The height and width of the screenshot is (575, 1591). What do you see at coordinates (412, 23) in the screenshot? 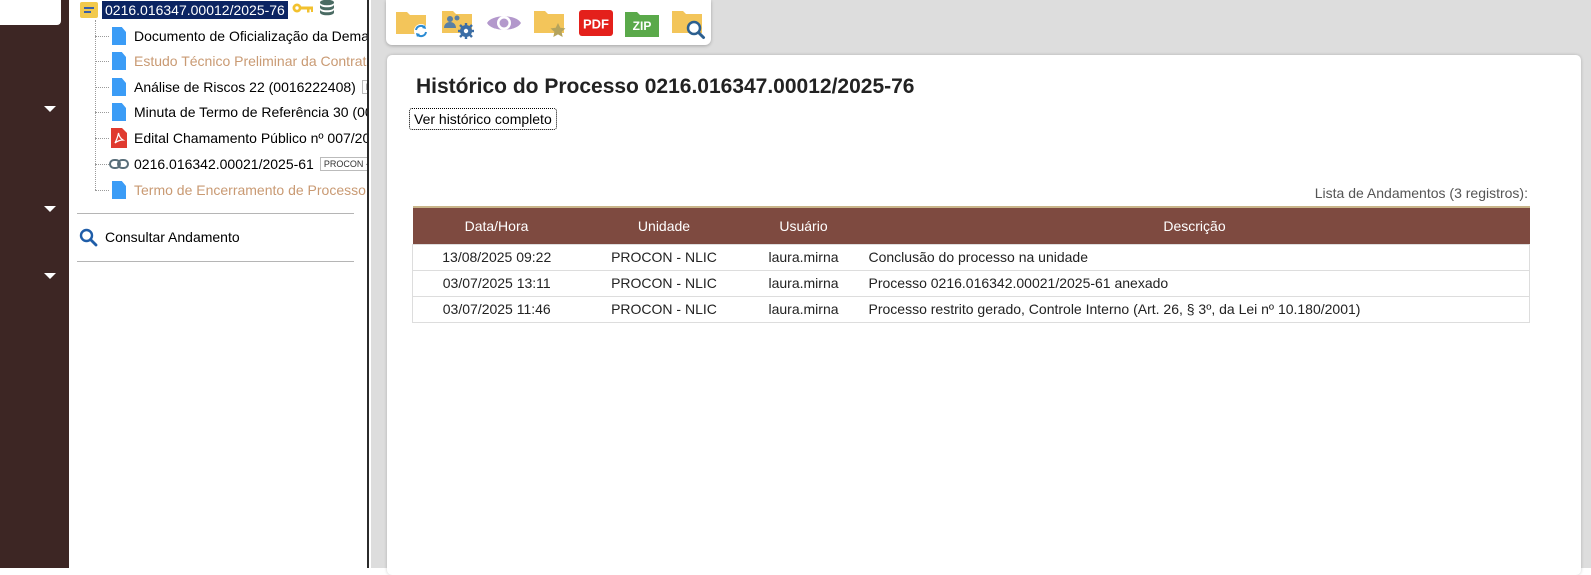
I see `folder-refresh-icon` at bounding box center [412, 23].